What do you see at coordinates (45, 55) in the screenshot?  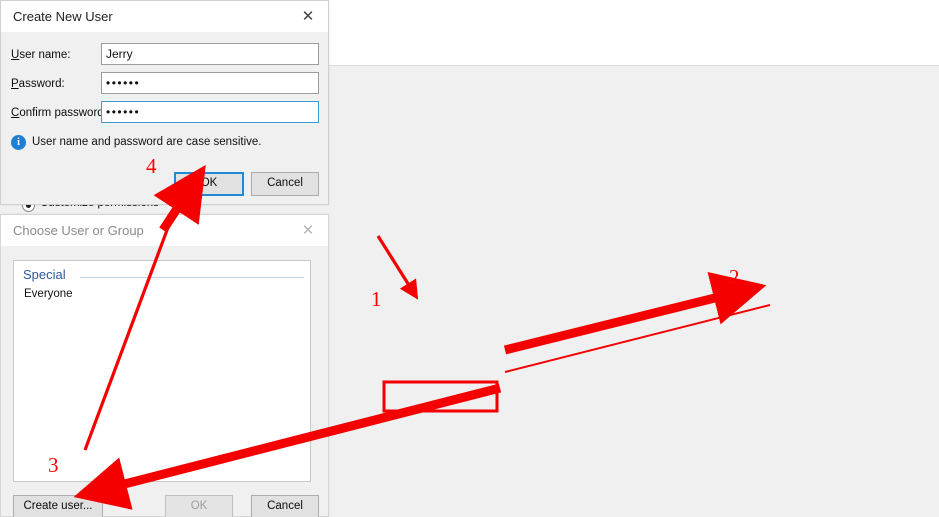 I see `user-name-label-text: ser name:` at bounding box center [45, 55].